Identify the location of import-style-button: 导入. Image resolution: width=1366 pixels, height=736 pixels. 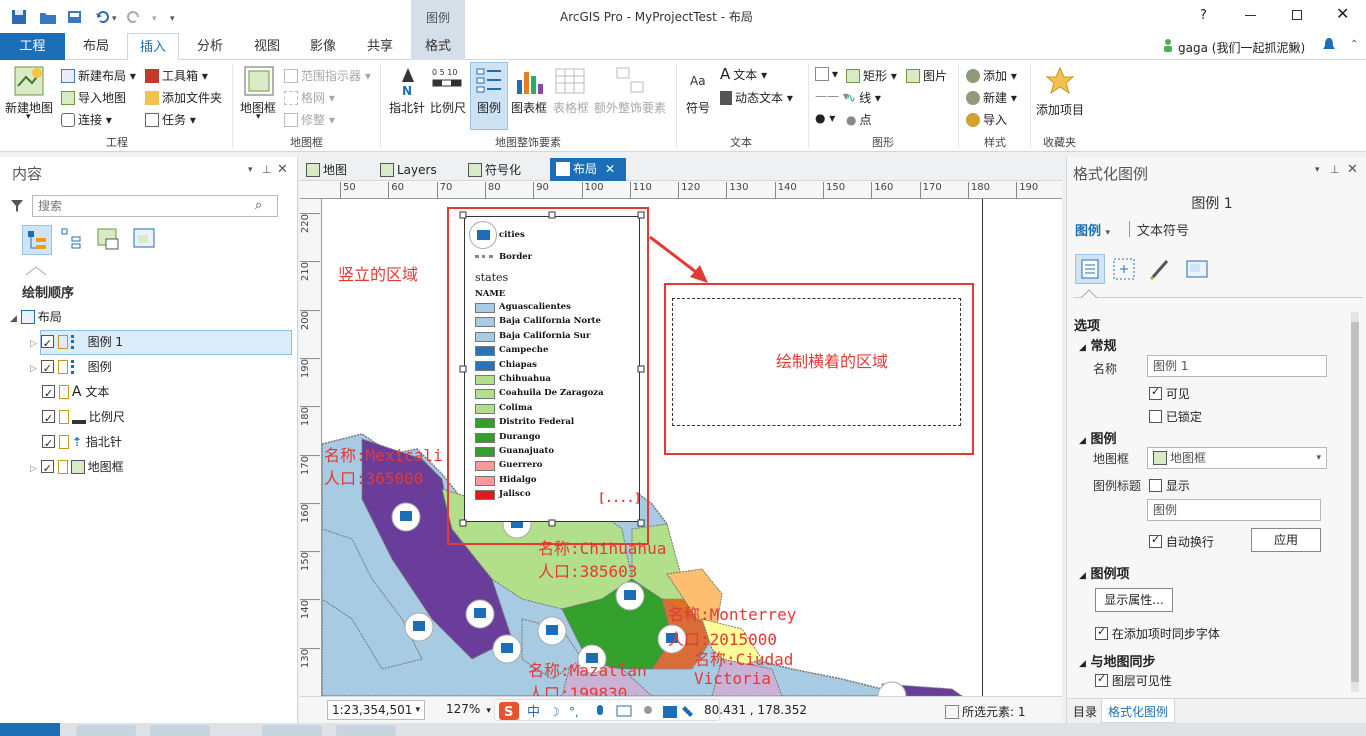
(986, 119).